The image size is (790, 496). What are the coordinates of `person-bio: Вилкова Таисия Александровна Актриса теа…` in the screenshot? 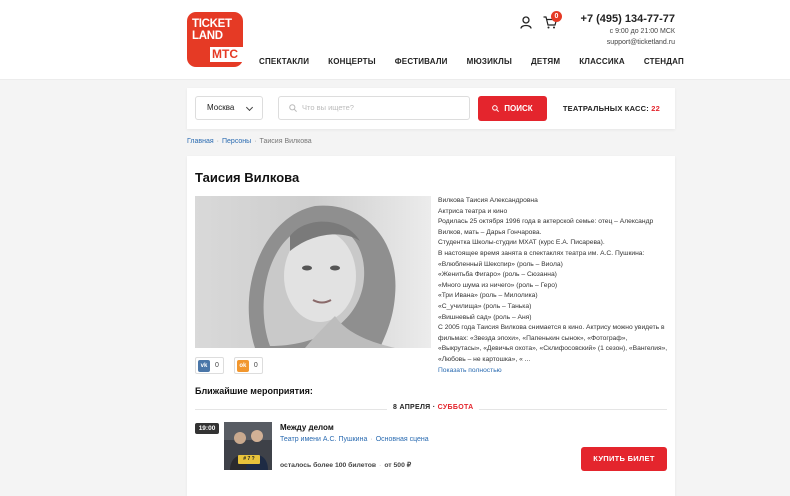 It's located at (553, 286).